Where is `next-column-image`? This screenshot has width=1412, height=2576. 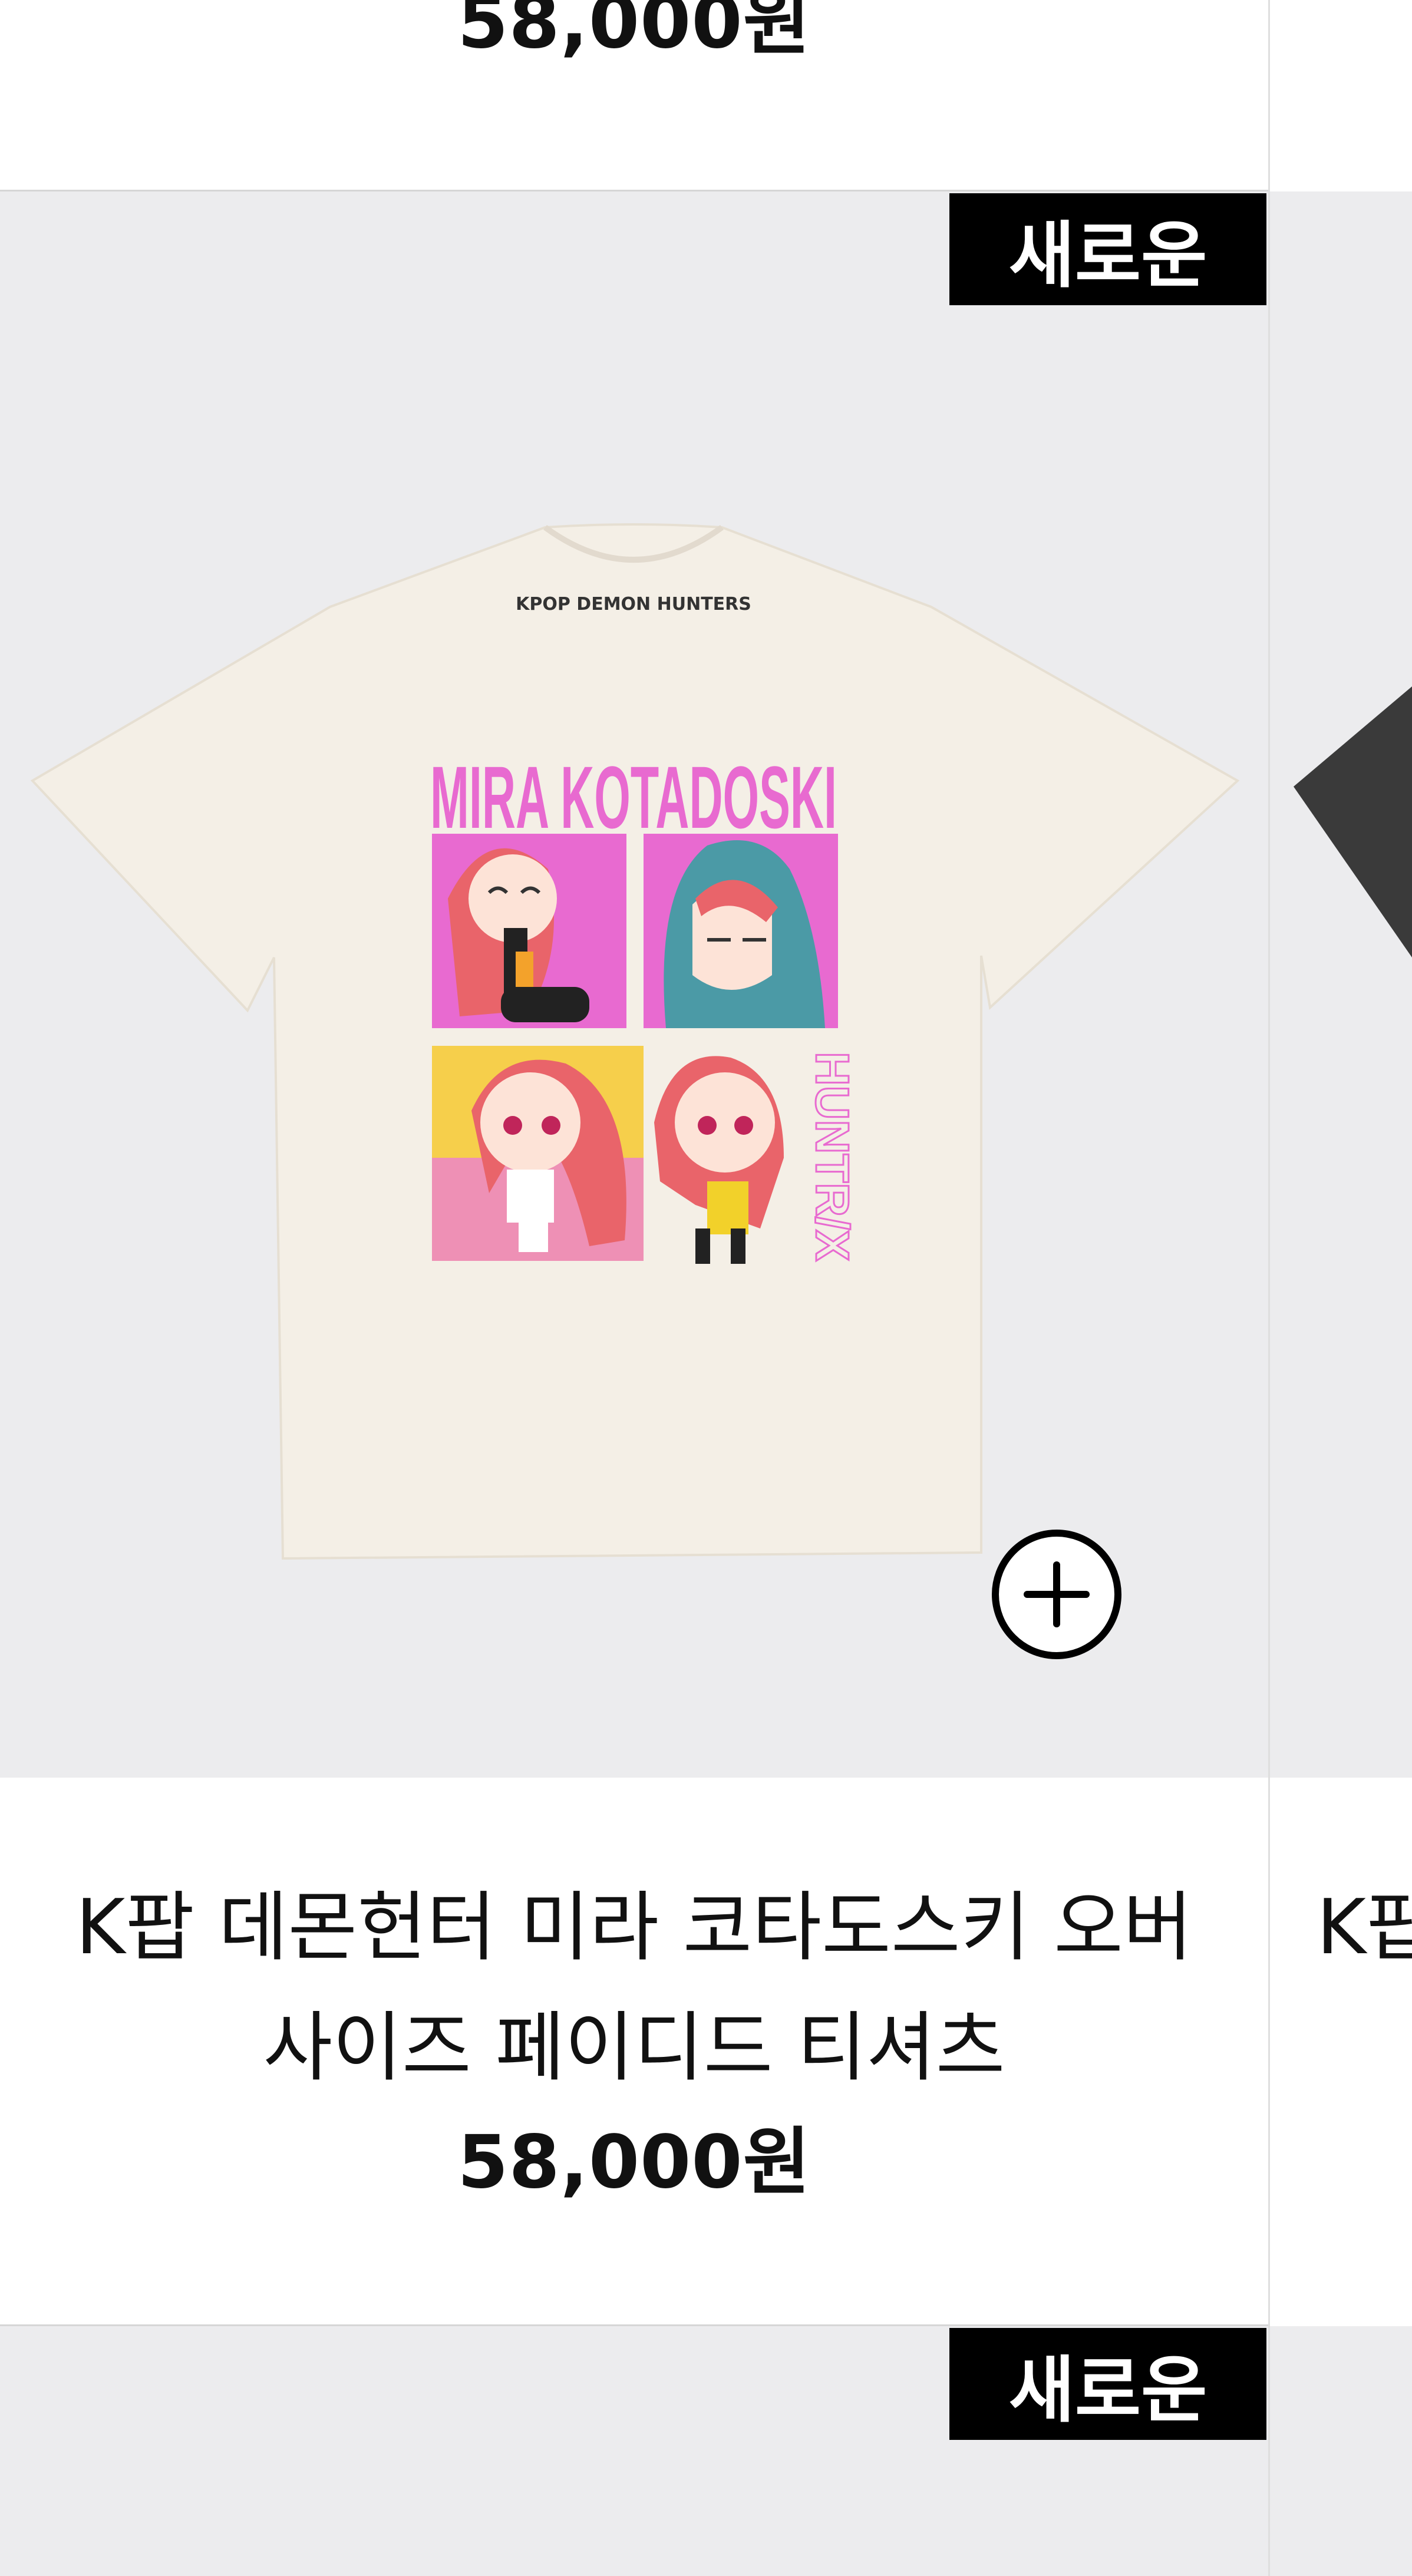
next-column-image is located at coordinates (1341, 984).